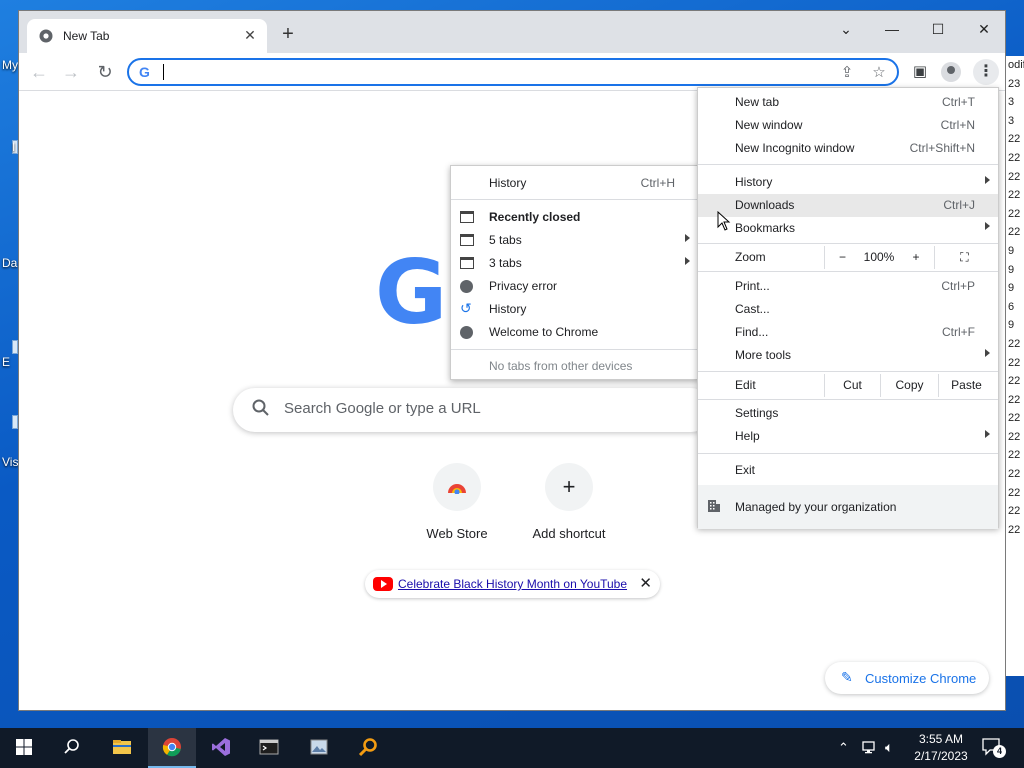 This screenshot has height=768, width=1024. Describe the element at coordinates (105, 72) in the screenshot. I see `reload-icon: ↻` at that location.